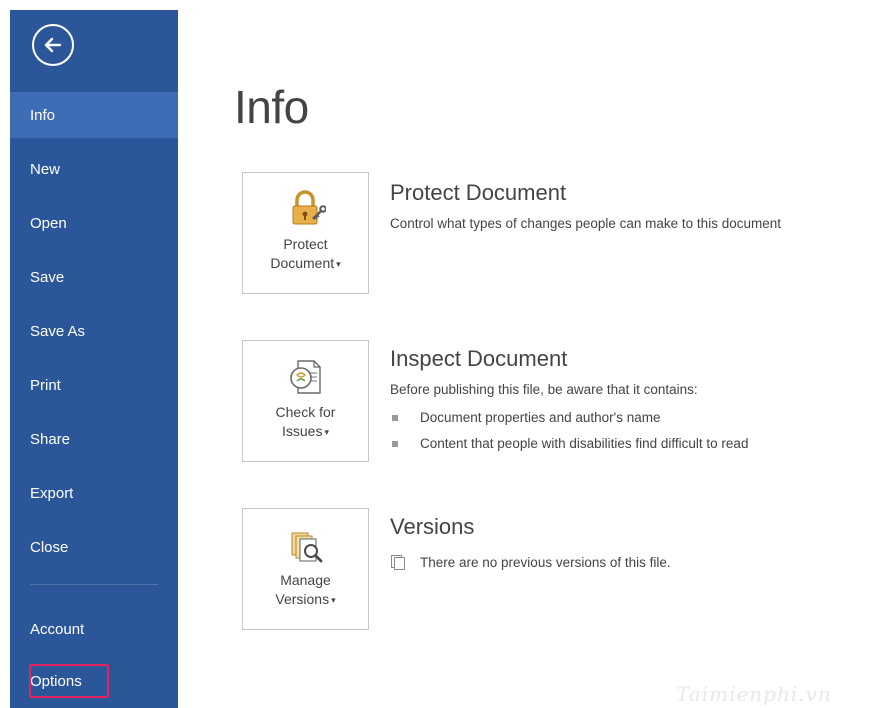 Image resolution: width=878 pixels, height=708 pixels. I want to click on back-button, so click(53, 45).